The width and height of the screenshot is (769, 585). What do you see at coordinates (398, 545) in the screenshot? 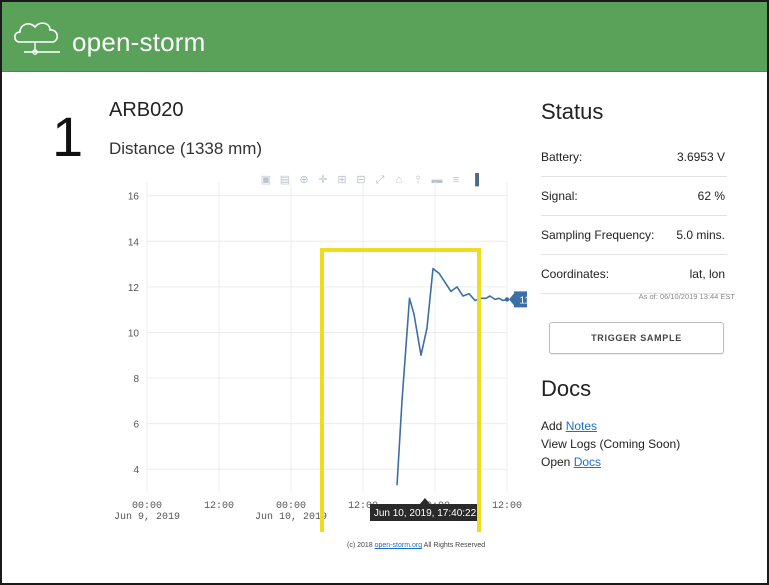
I see `footer-link: open-storm.org` at bounding box center [398, 545].